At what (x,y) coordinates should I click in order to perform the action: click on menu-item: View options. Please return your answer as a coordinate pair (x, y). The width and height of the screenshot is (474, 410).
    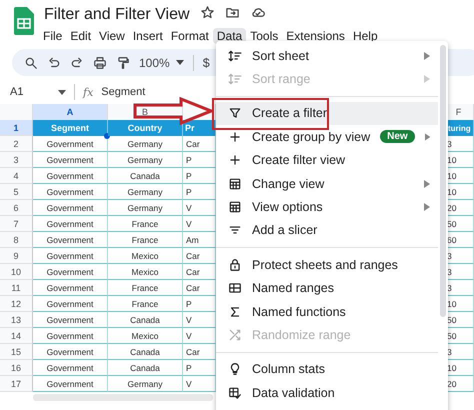
    Looking at the image, I should click on (327, 207).